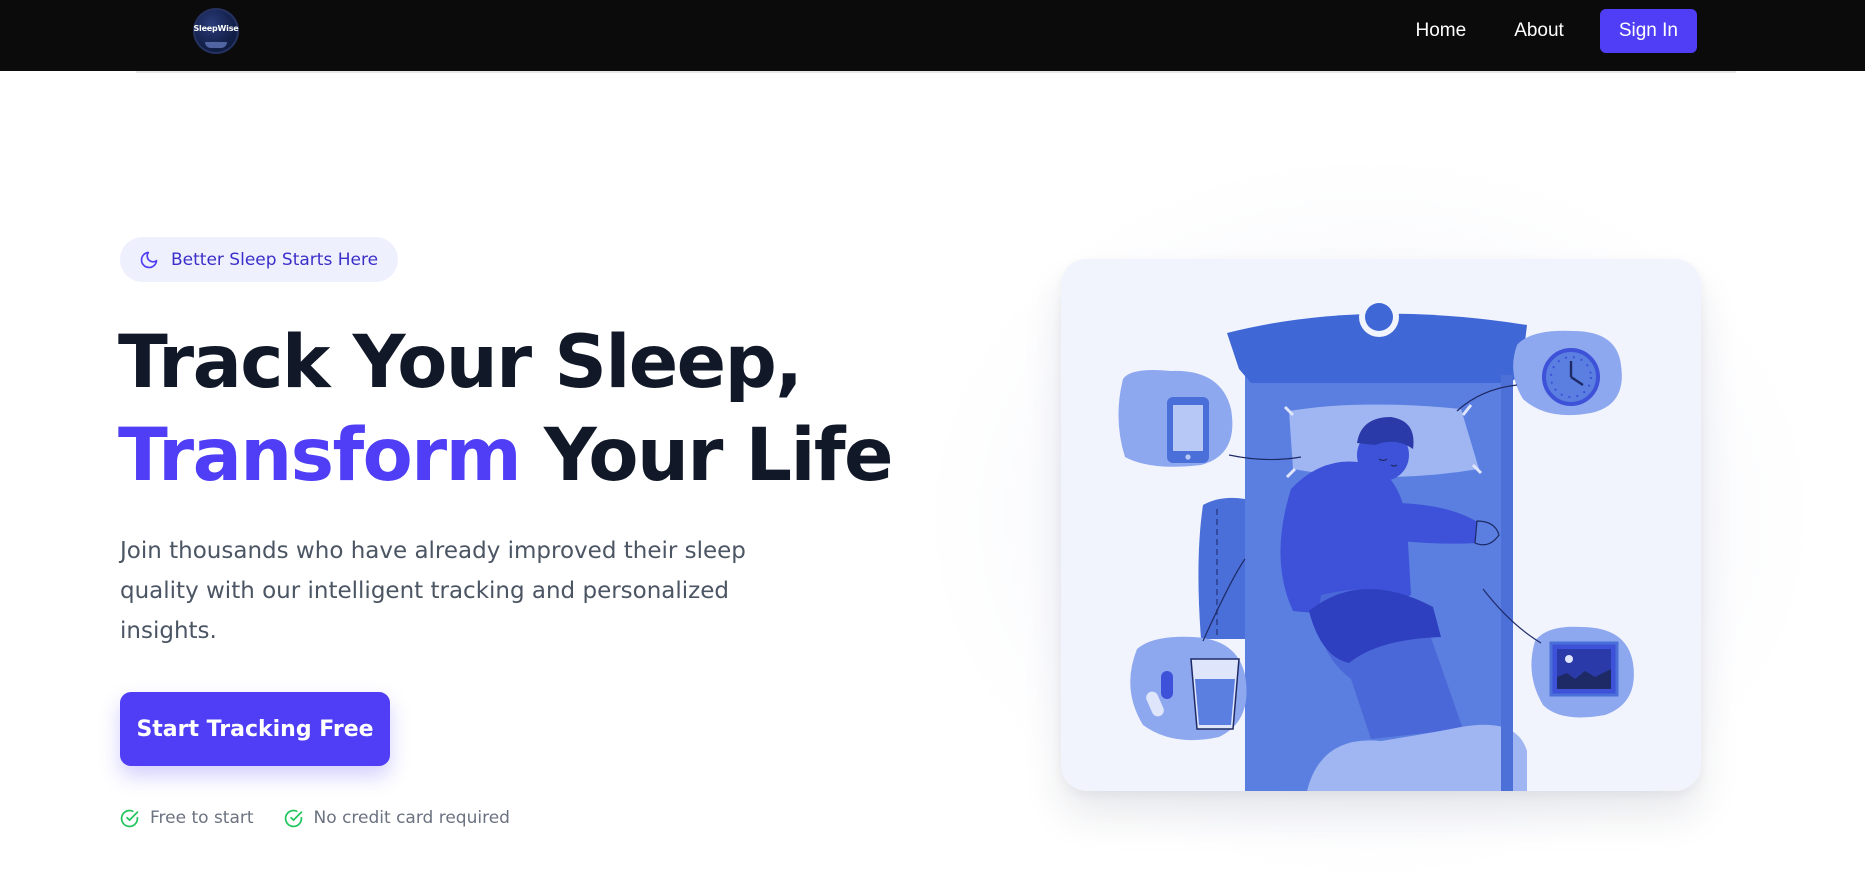 This screenshot has width=1865, height=876. What do you see at coordinates (202, 818) in the screenshot?
I see `perk-label: Free to start` at bounding box center [202, 818].